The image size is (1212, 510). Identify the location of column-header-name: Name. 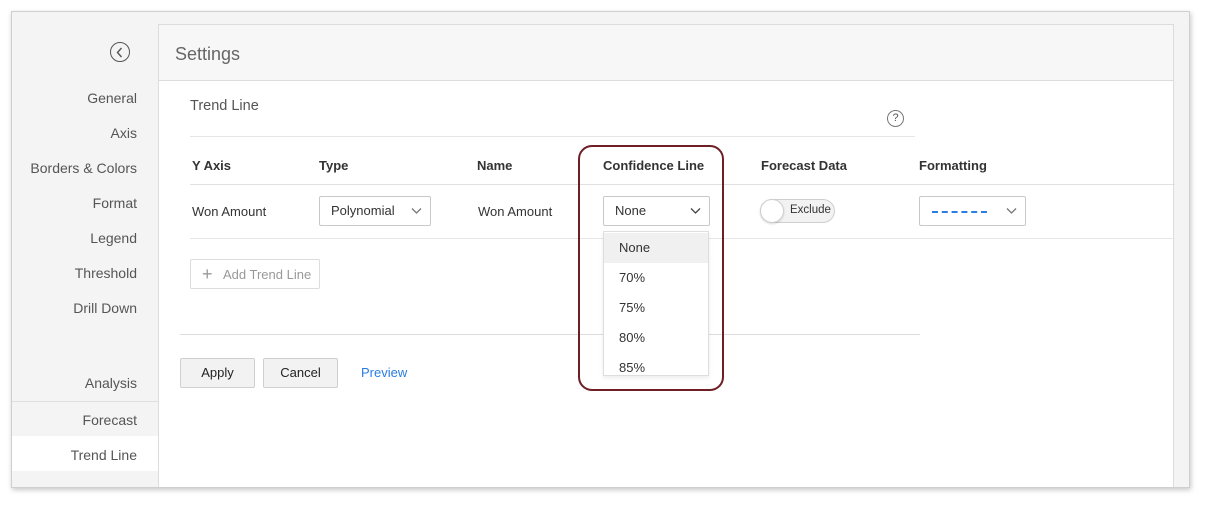
(495, 165).